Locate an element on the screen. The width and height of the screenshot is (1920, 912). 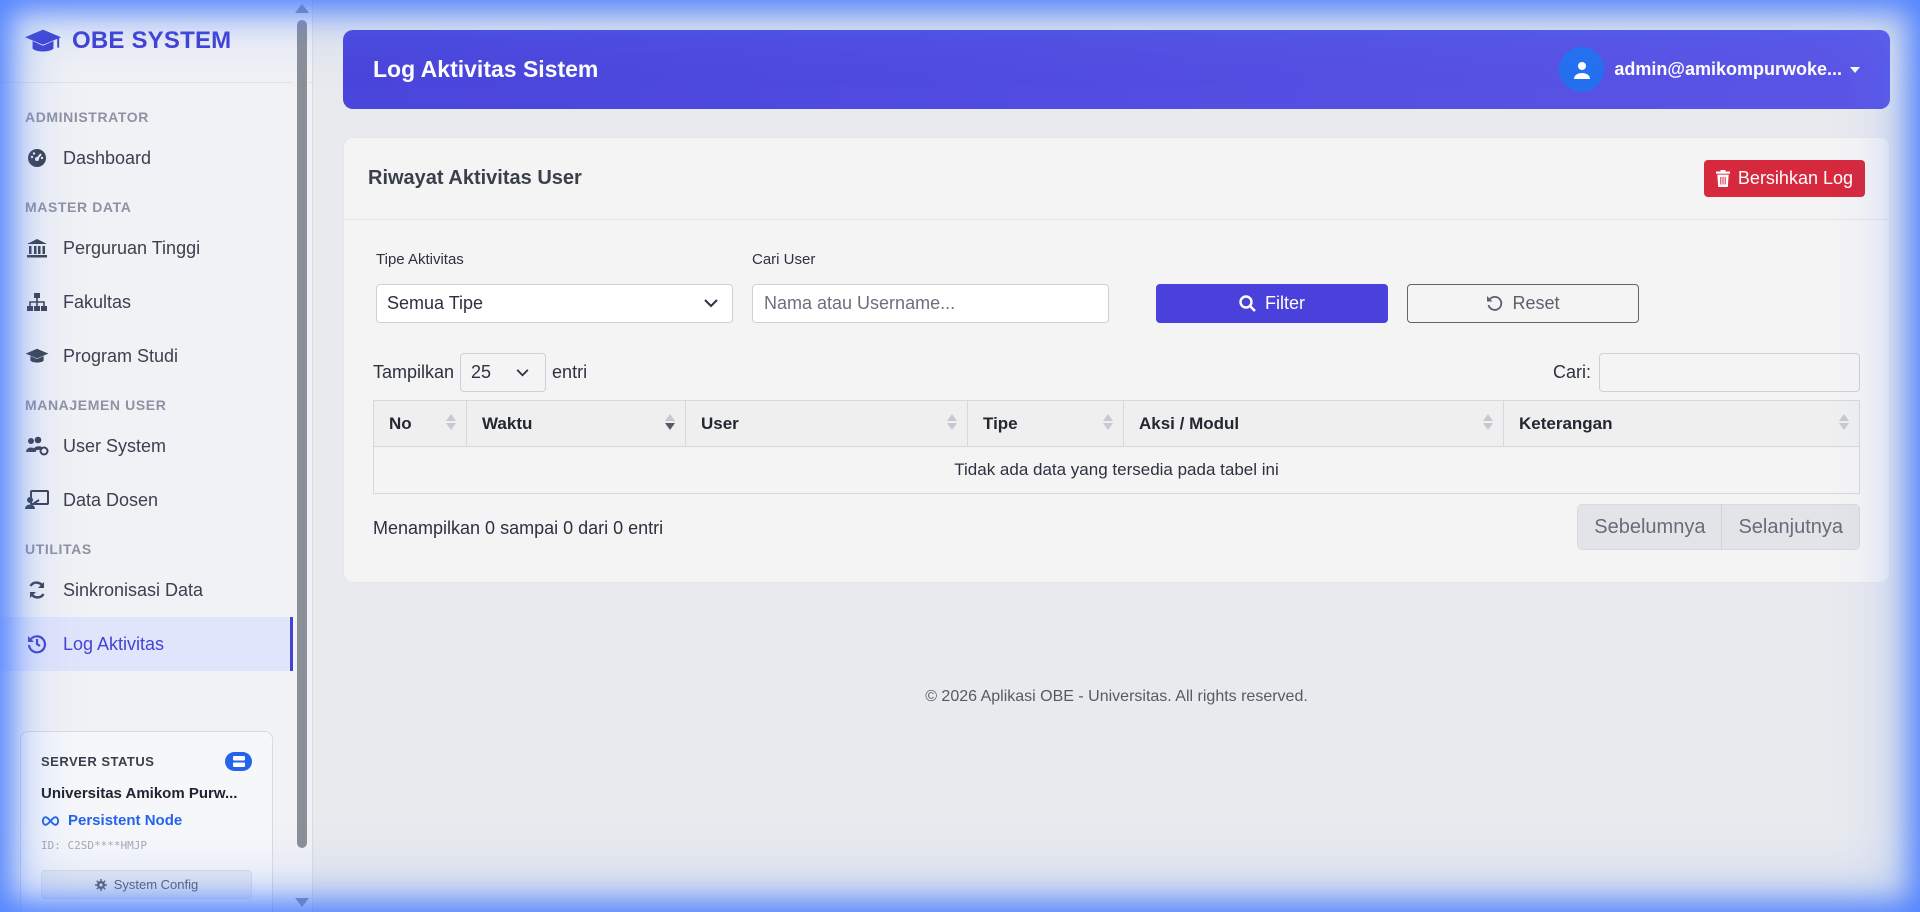
sidebar-item-label: Perguruan Tinggi is located at coordinates (132, 247).